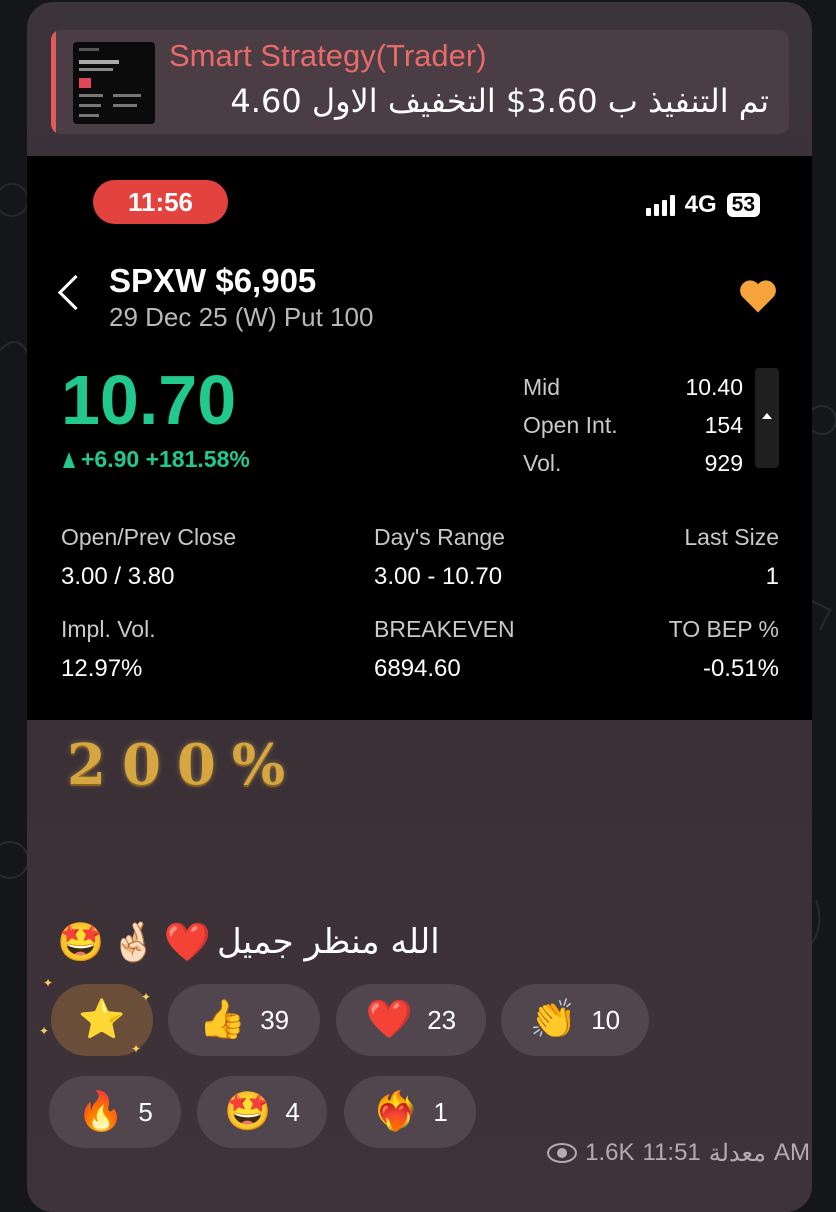  Describe the element at coordinates (134, 942) in the screenshot. I see `crossed-fingers-emoji: 🤞🏻` at that location.